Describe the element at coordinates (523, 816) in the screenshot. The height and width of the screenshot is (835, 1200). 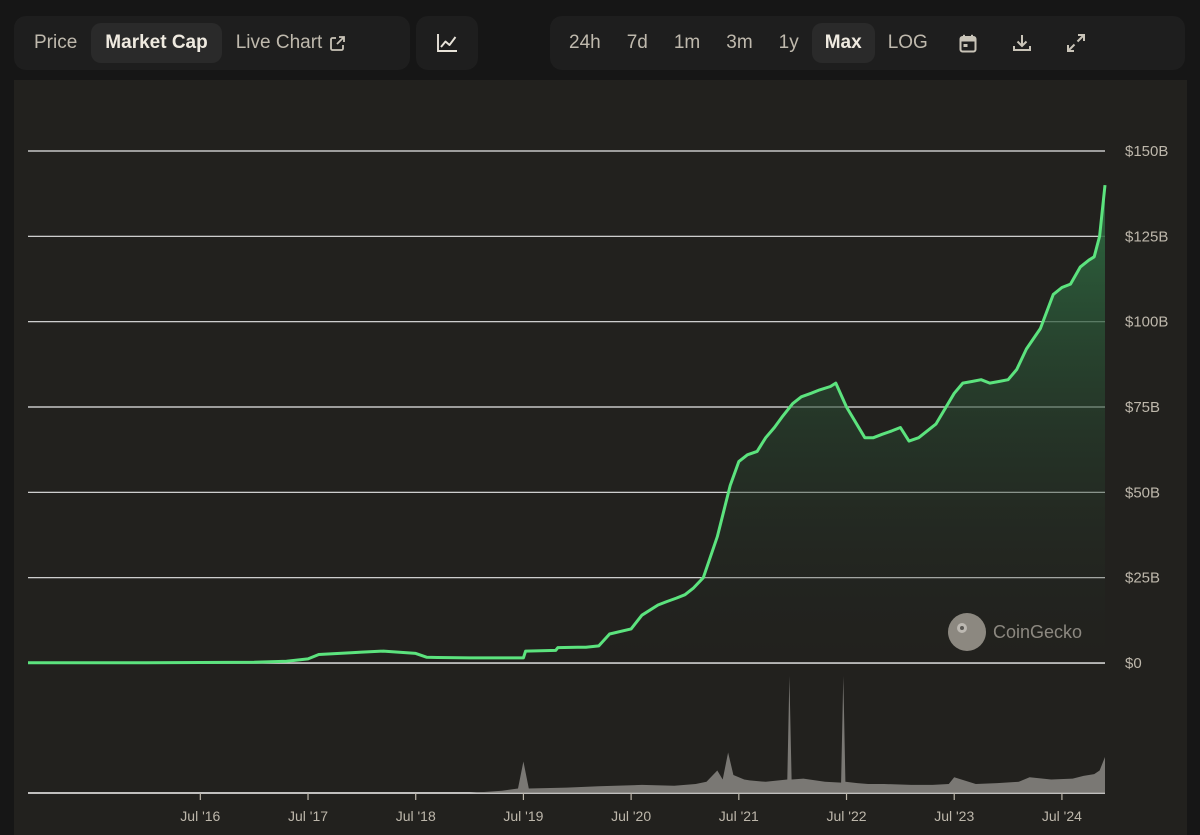
I see `x-tick-label: Jul '19` at that location.